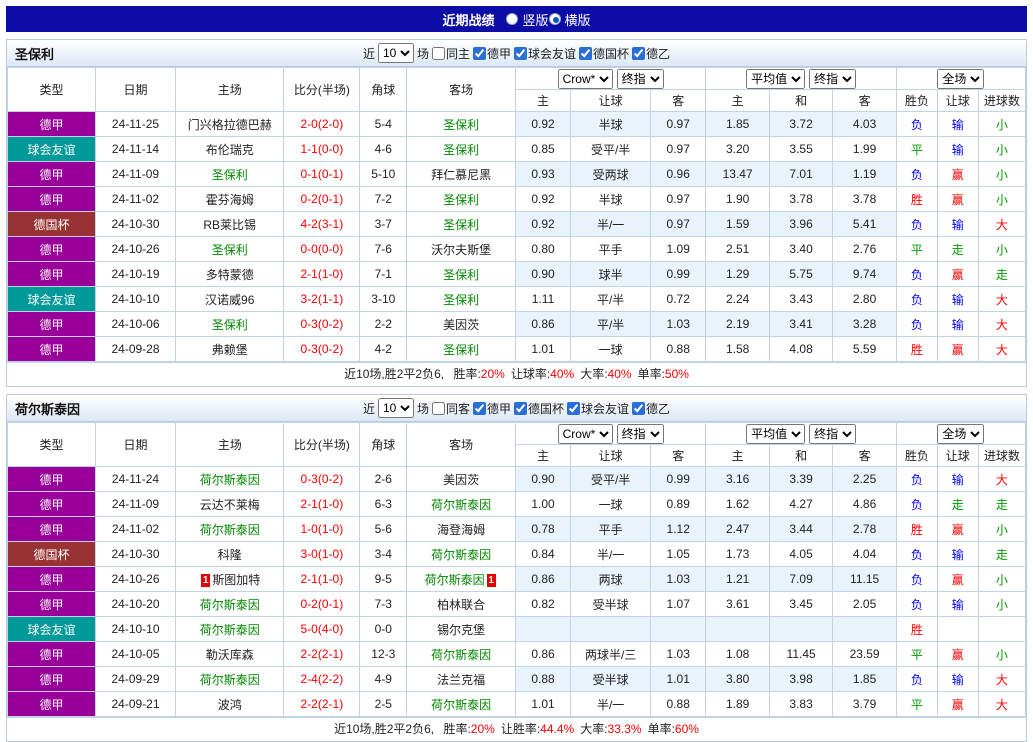 Image resolution: width=1033 pixels, height=742 pixels. What do you see at coordinates (322, 529) in the screenshot?
I see `match-score: 1-0(1-0)` at bounding box center [322, 529].